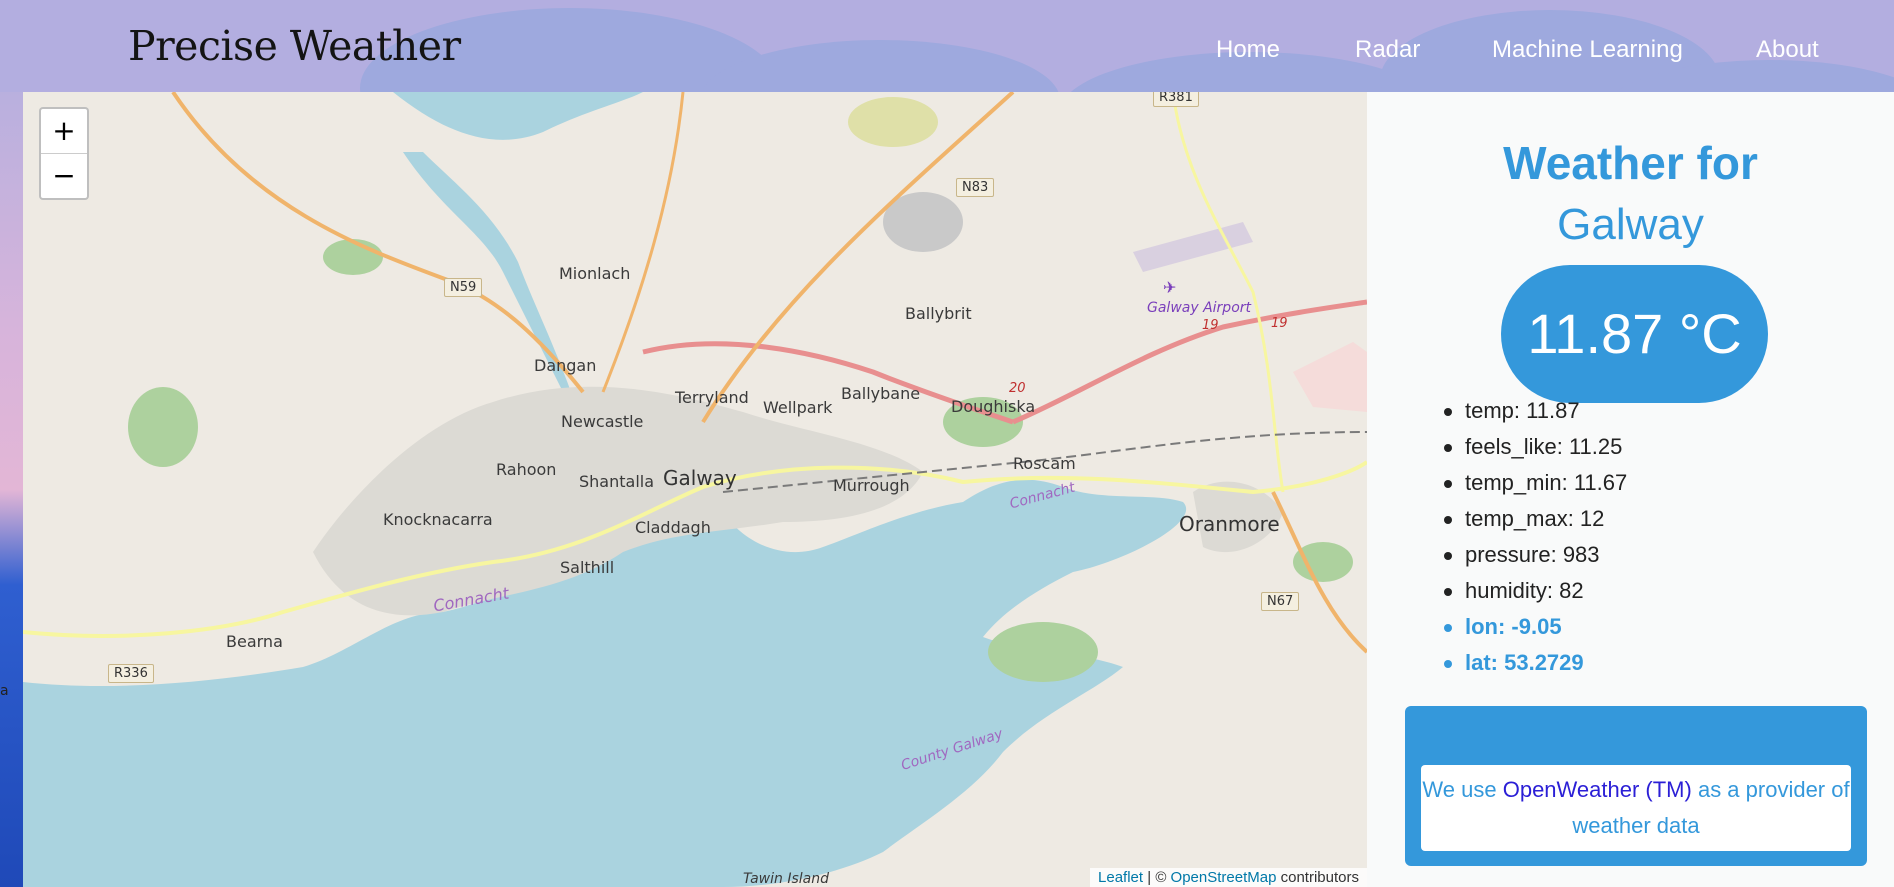 This screenshot has width=1894, height=887. I want to click on industrial-area, so click(1330, 377).